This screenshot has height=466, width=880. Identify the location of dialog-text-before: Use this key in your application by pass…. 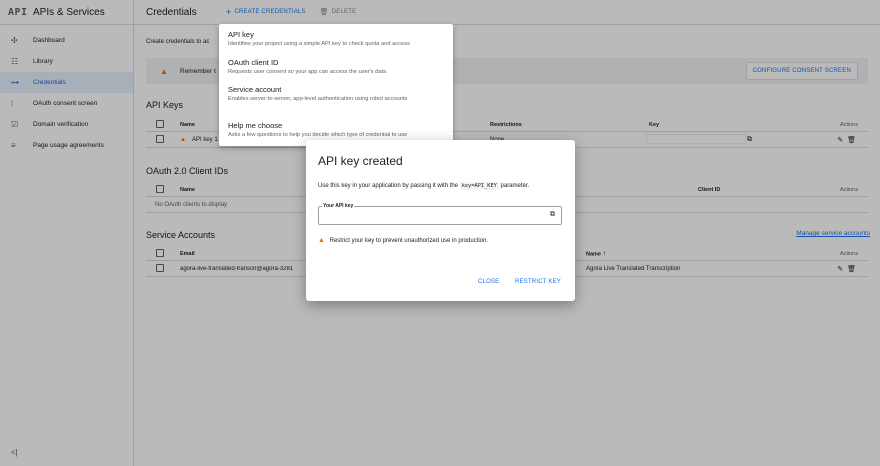
(388, 186).